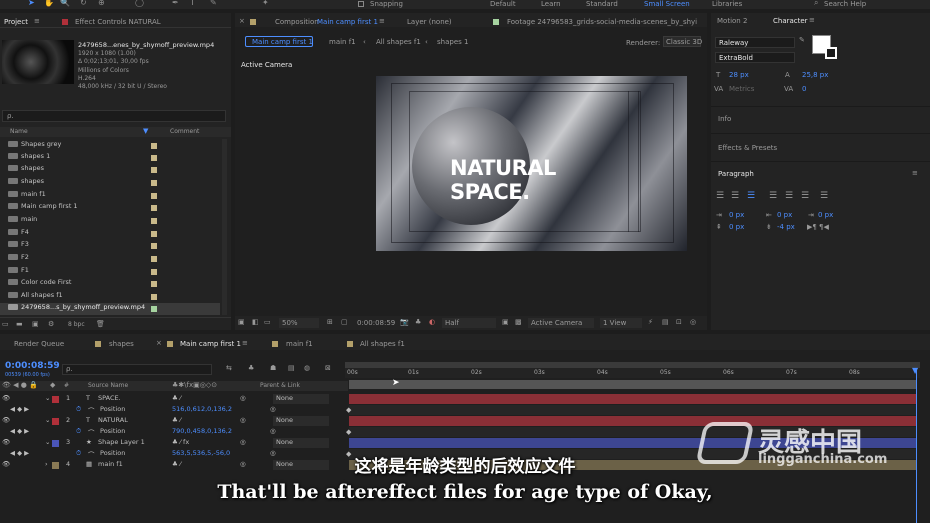 The width and height of the screenshot is (930, 523). Describe the element at coordinates (824, 196) in the screenshot. I see `justify-all-icon: ☰` at that location.